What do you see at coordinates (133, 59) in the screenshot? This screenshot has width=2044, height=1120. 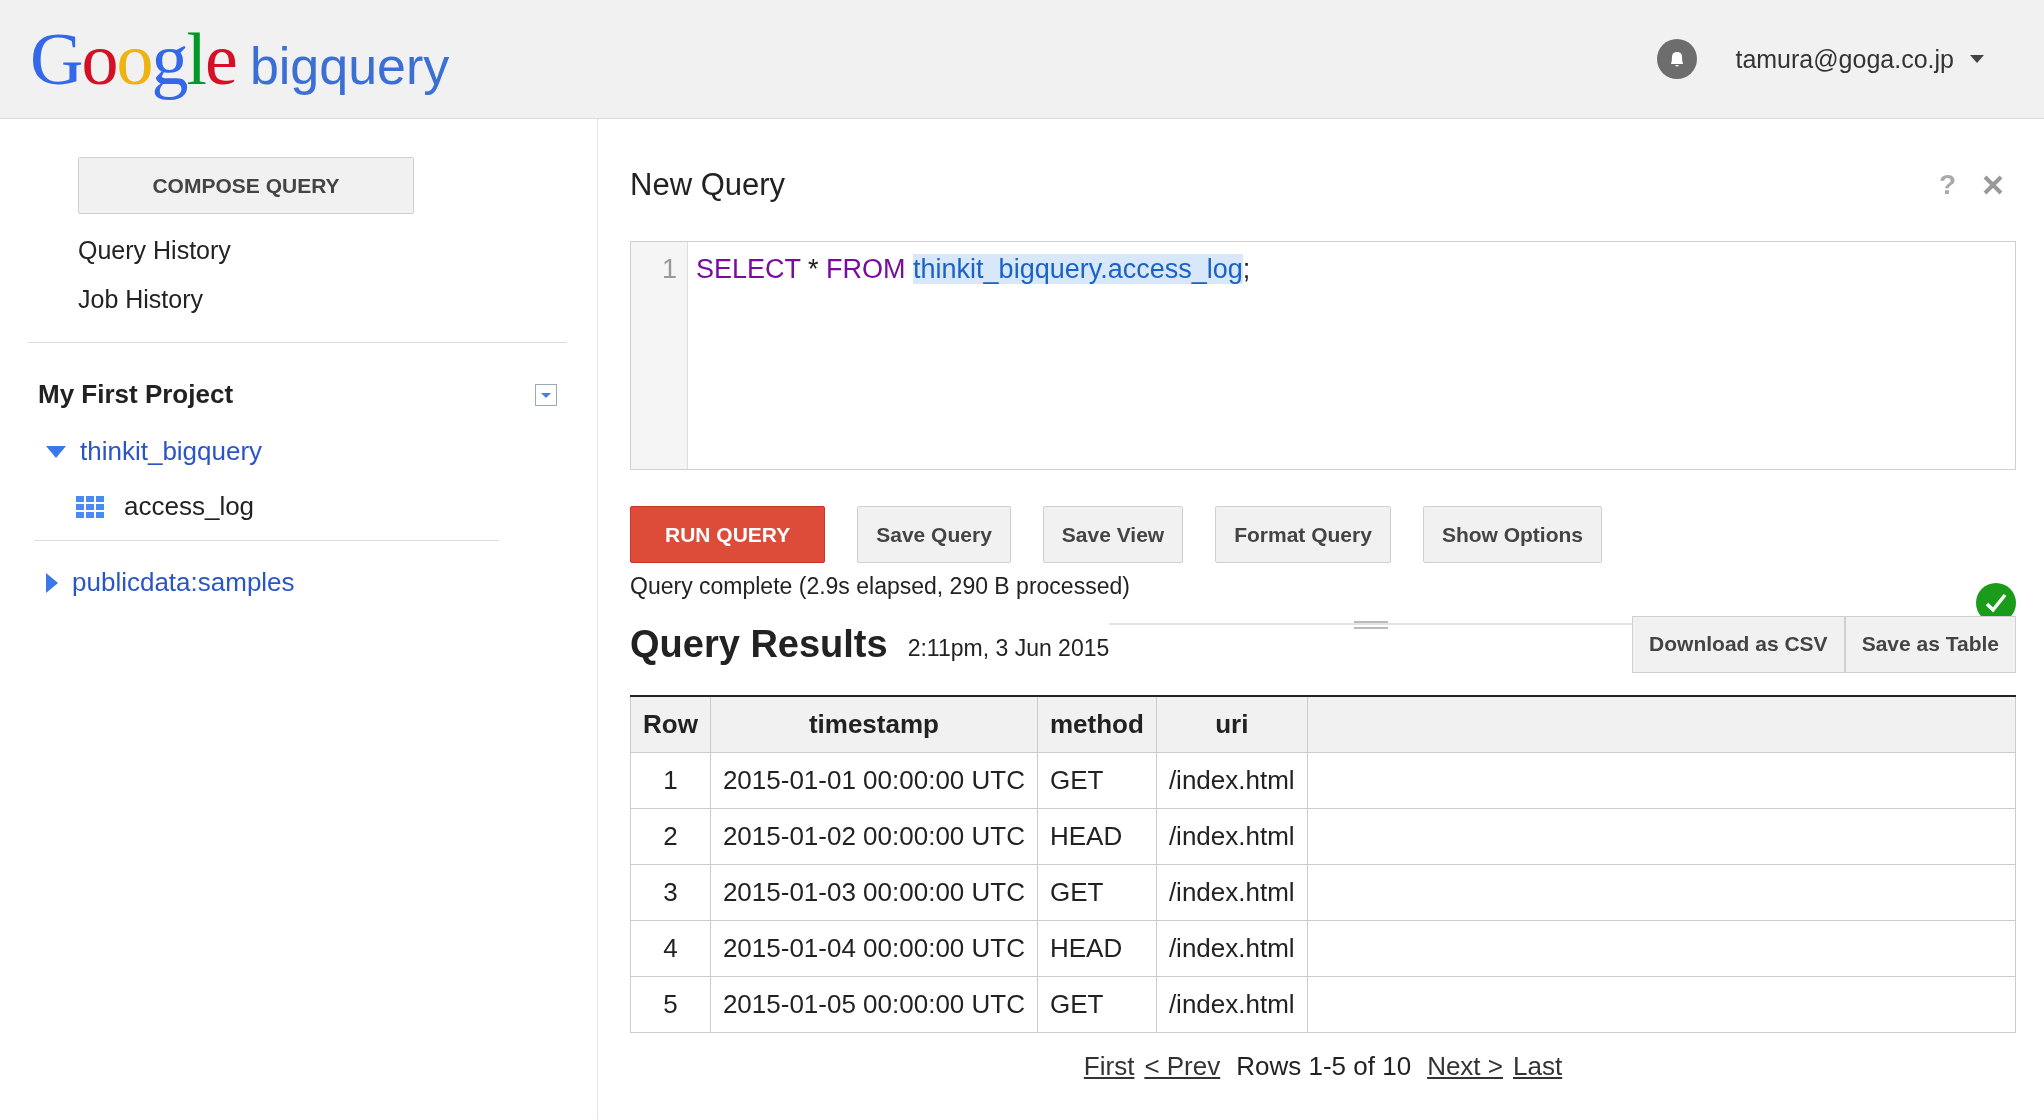 I see `logo-wordmark: Google` at bounding box center [133, 59].